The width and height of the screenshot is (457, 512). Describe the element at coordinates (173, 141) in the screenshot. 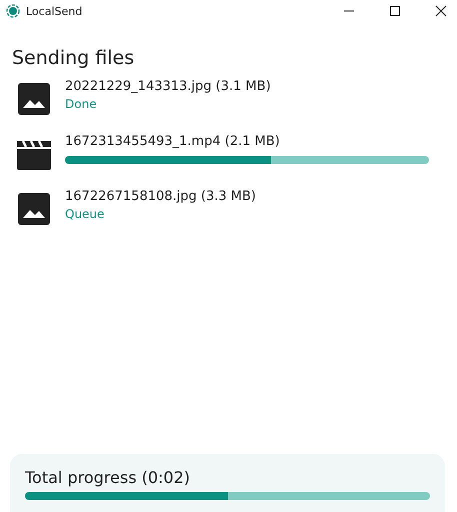

I see `file-name: 1672313455493_1.mp4 (2.1 MB)` at that location.